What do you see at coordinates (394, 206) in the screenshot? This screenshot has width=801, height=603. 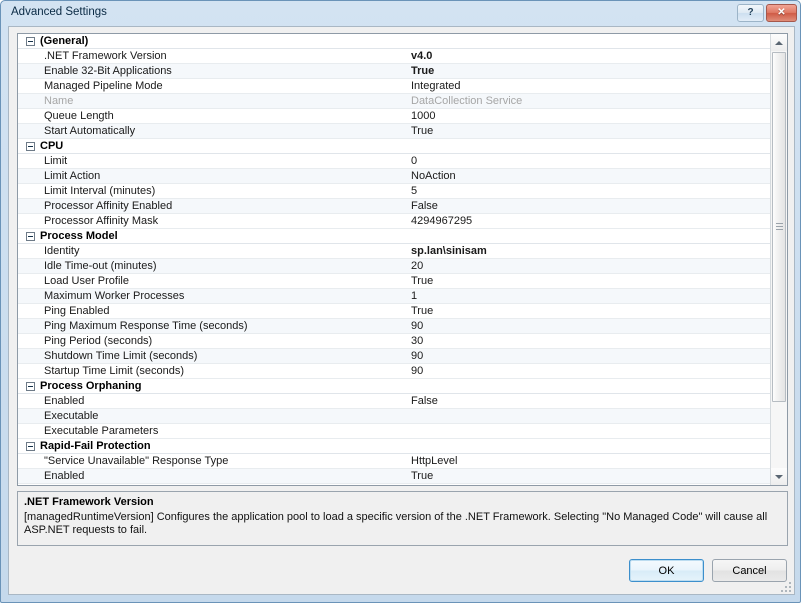 I see `property-row: Processor Affinity Enabled False` at bounding box center [394, 206].